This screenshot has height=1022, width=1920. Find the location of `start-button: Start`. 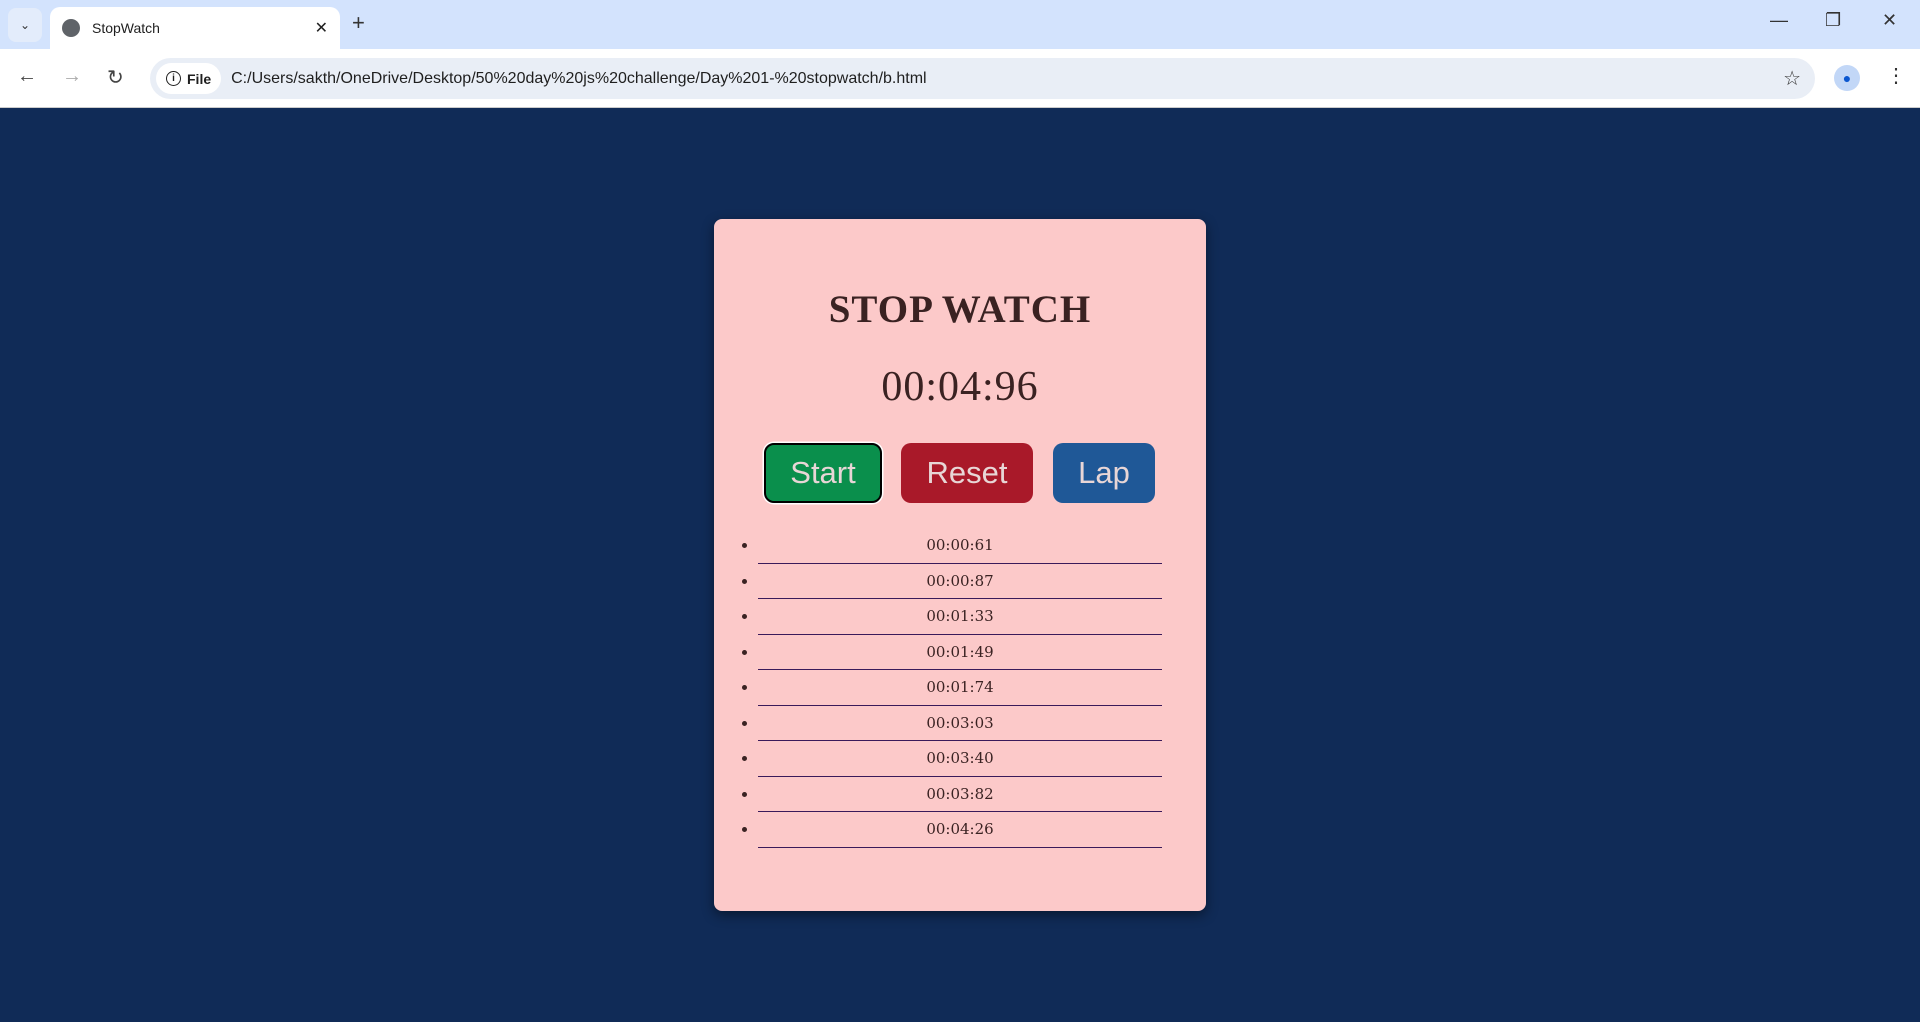

start-button: Start is located at coordinates (823, 473).